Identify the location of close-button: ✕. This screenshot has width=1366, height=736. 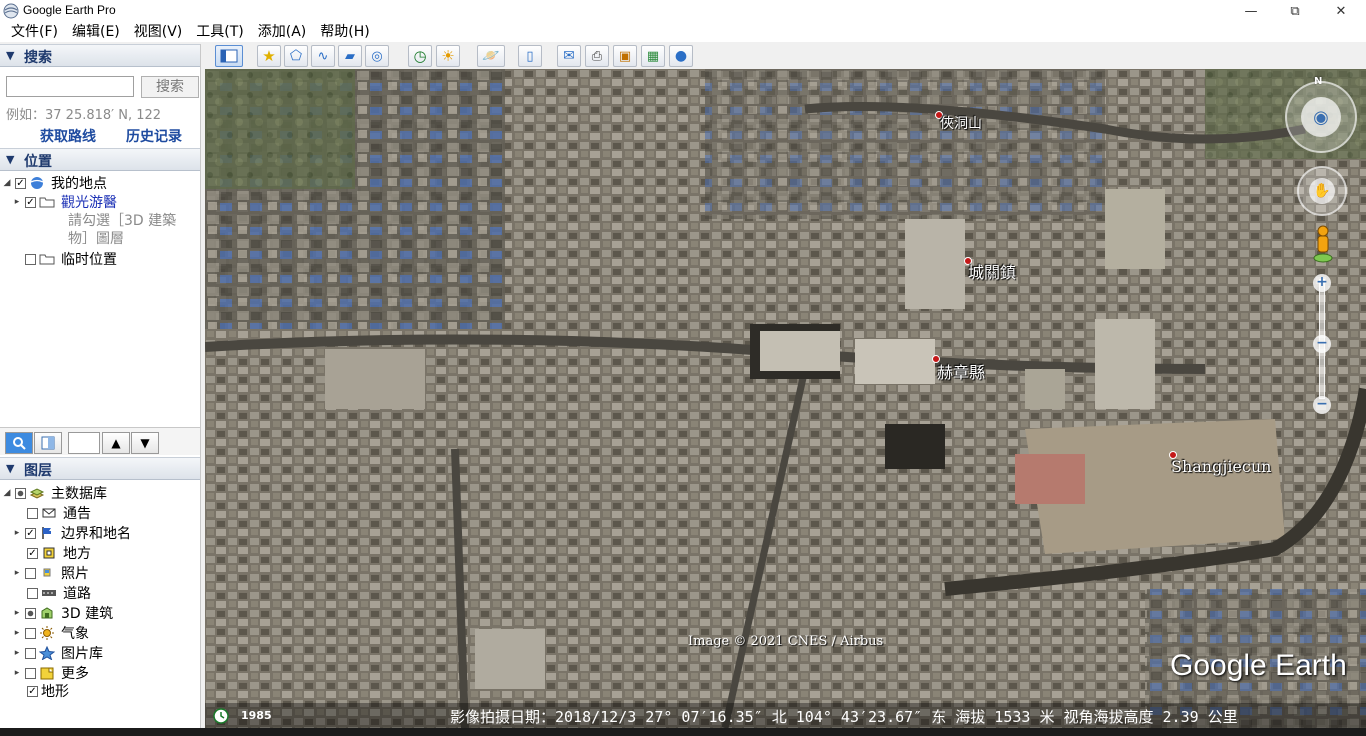
(1341, 11).